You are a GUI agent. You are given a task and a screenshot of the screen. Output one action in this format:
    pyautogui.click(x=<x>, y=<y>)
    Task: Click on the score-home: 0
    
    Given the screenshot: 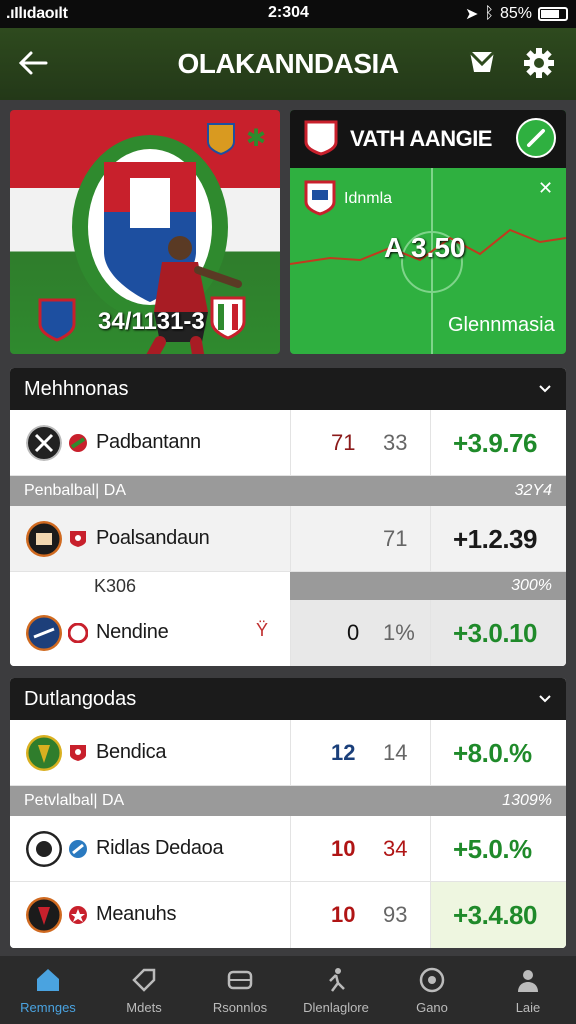 What is the action you would take?
    pyautogui.click(x=353, y=632)
    